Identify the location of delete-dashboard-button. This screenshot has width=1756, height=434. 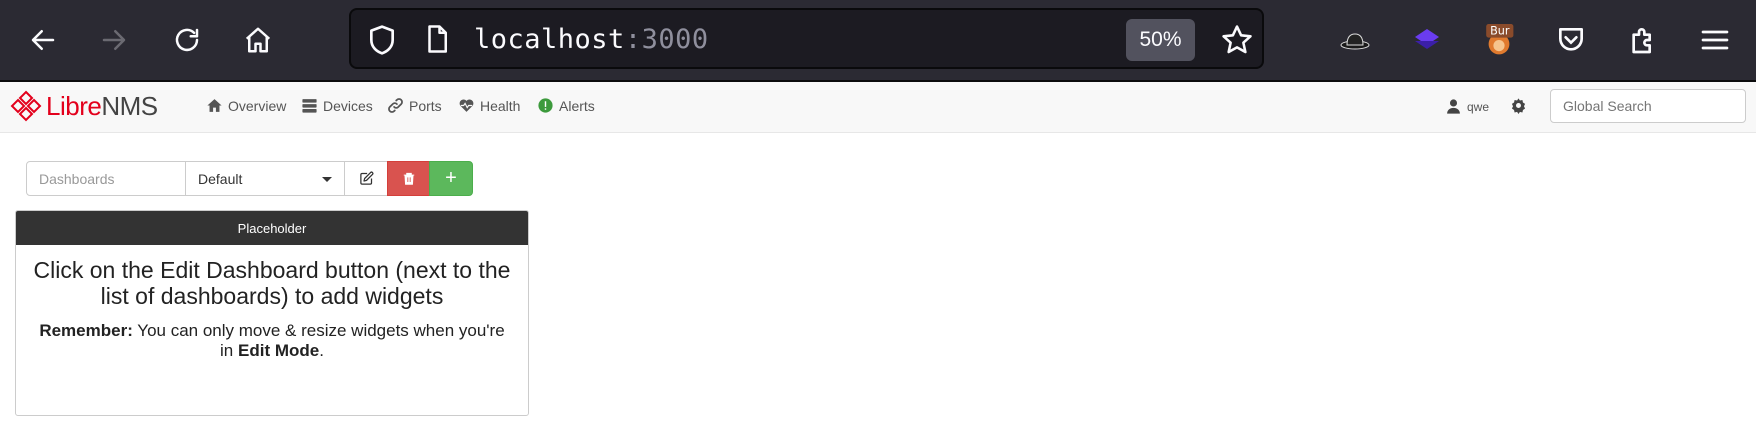
(408, 178).